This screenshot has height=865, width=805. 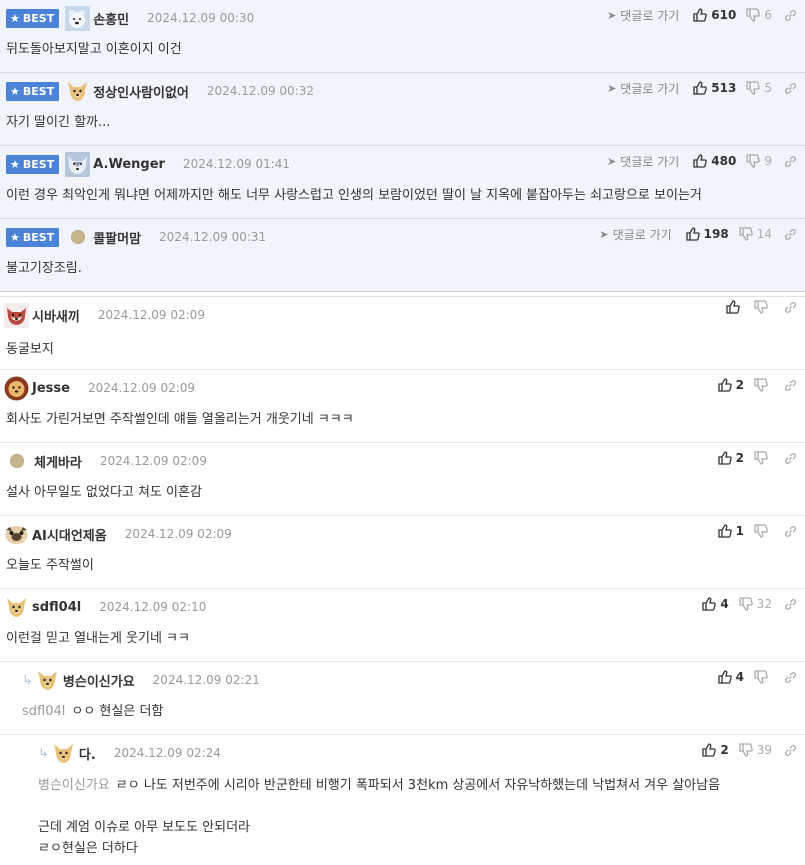 What do you see at coordinates (236, 164) in the screenshot?
I see `comment-timestamp: 2024.12.09 01:41` at bounding box center [236, 164].